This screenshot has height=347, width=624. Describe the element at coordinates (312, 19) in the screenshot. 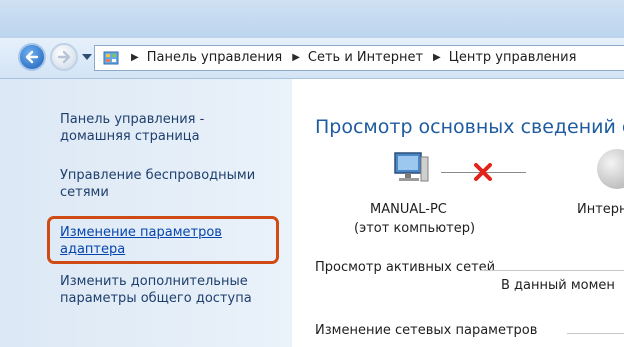

I see `window-frame` at that location.